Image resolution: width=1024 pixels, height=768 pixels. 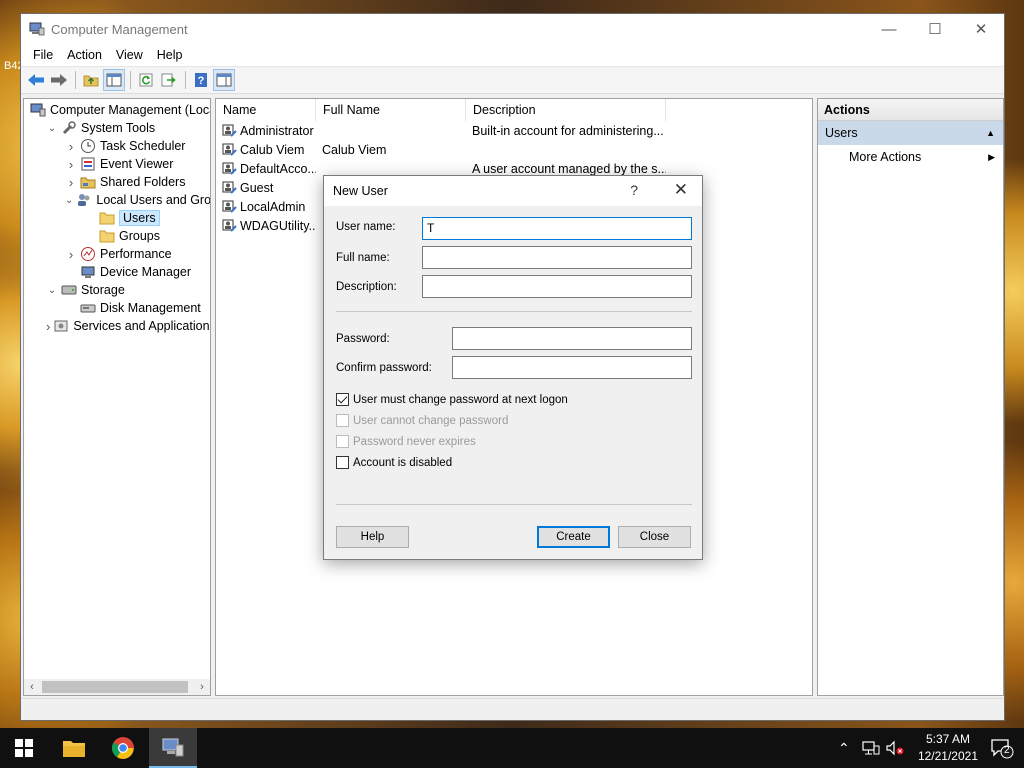 What do you see at coordinates (372, 537) in the screenshot?
I see `help-button: Help` at bounding box center [372, 537].